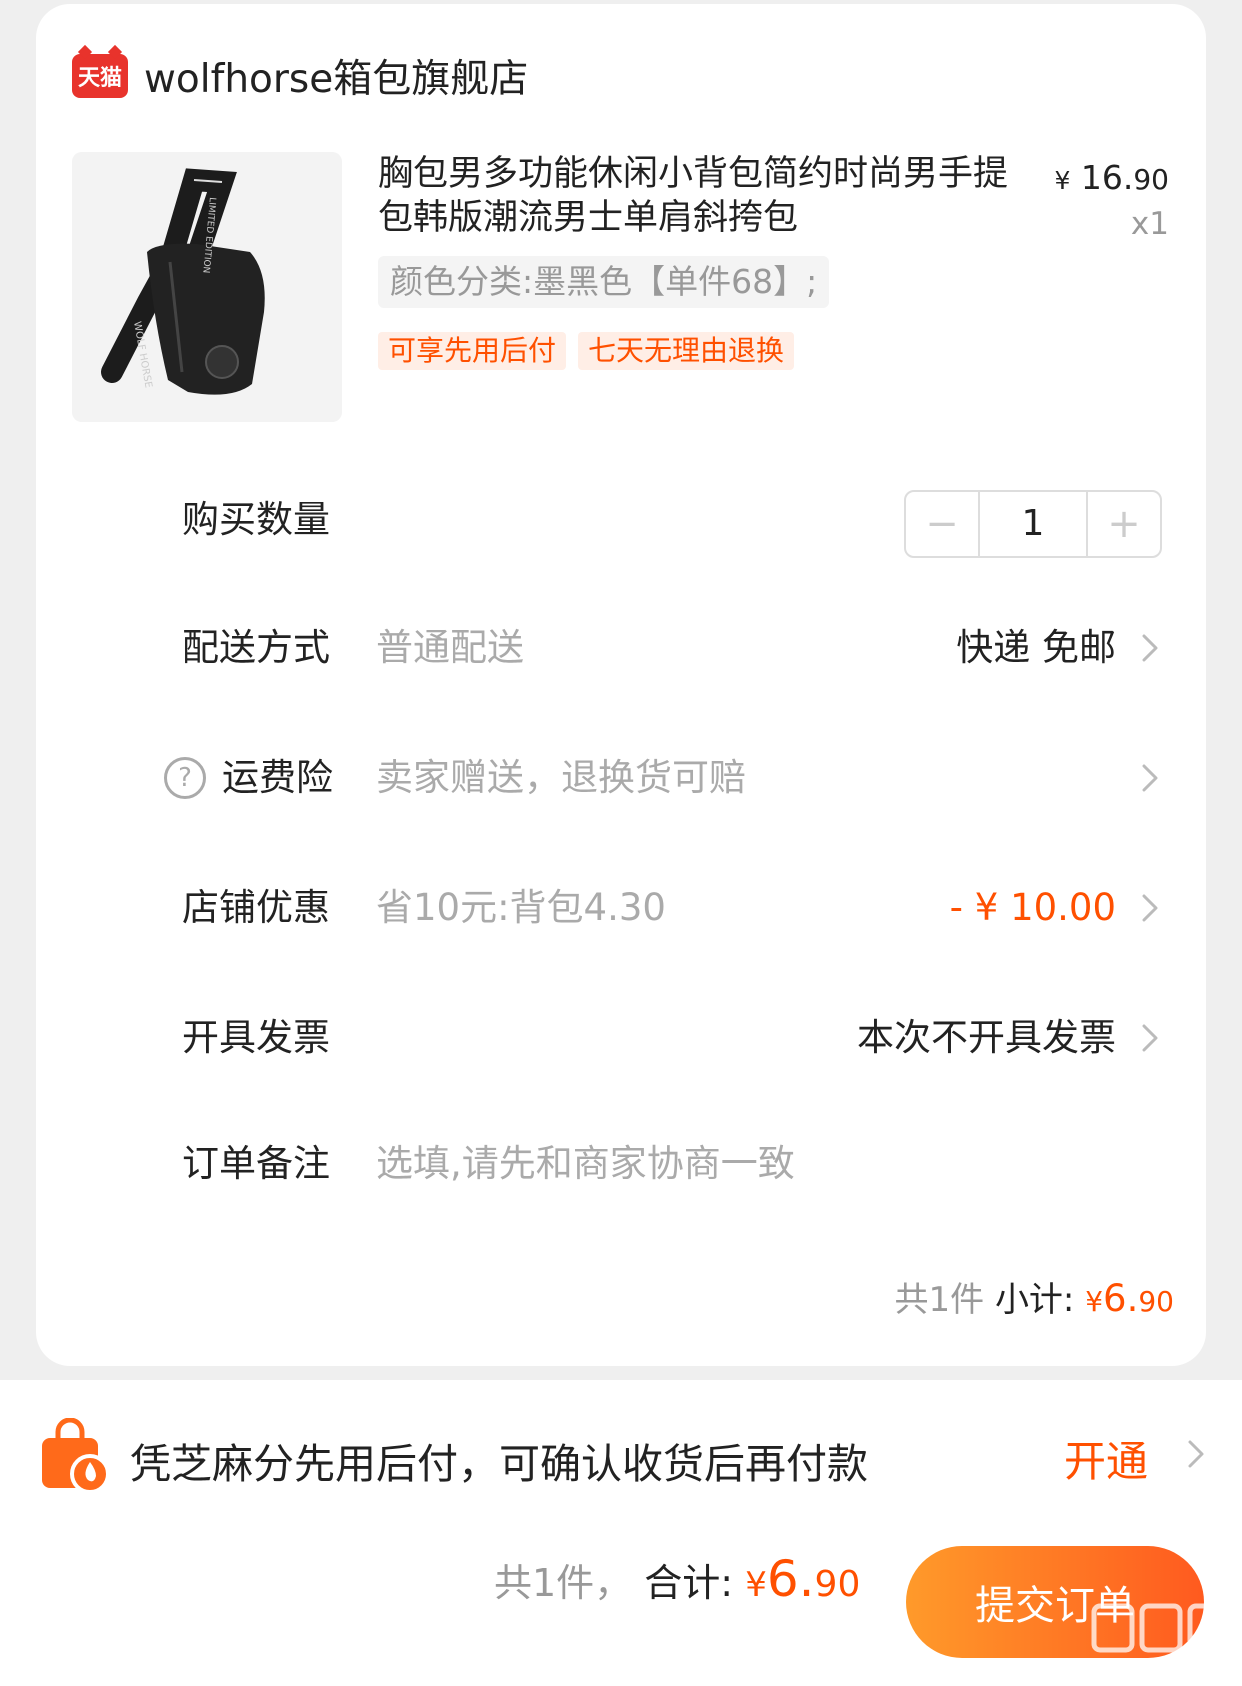  Describe the element at coordinates (1151, 179) in the screenshot. I see `price-decimal: 90` at that location.